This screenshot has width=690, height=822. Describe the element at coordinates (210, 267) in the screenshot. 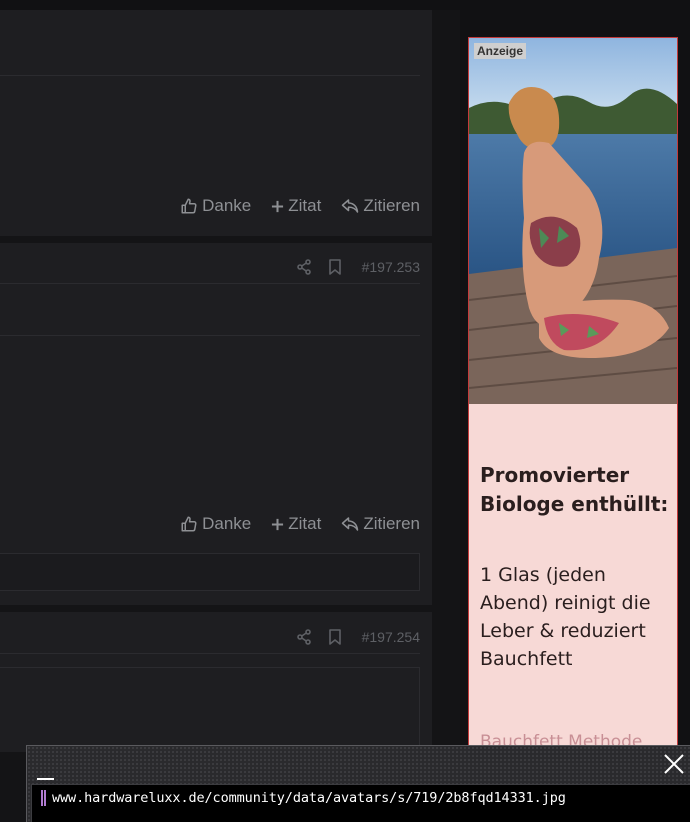

I see `post-meta: #197.253` at that location.